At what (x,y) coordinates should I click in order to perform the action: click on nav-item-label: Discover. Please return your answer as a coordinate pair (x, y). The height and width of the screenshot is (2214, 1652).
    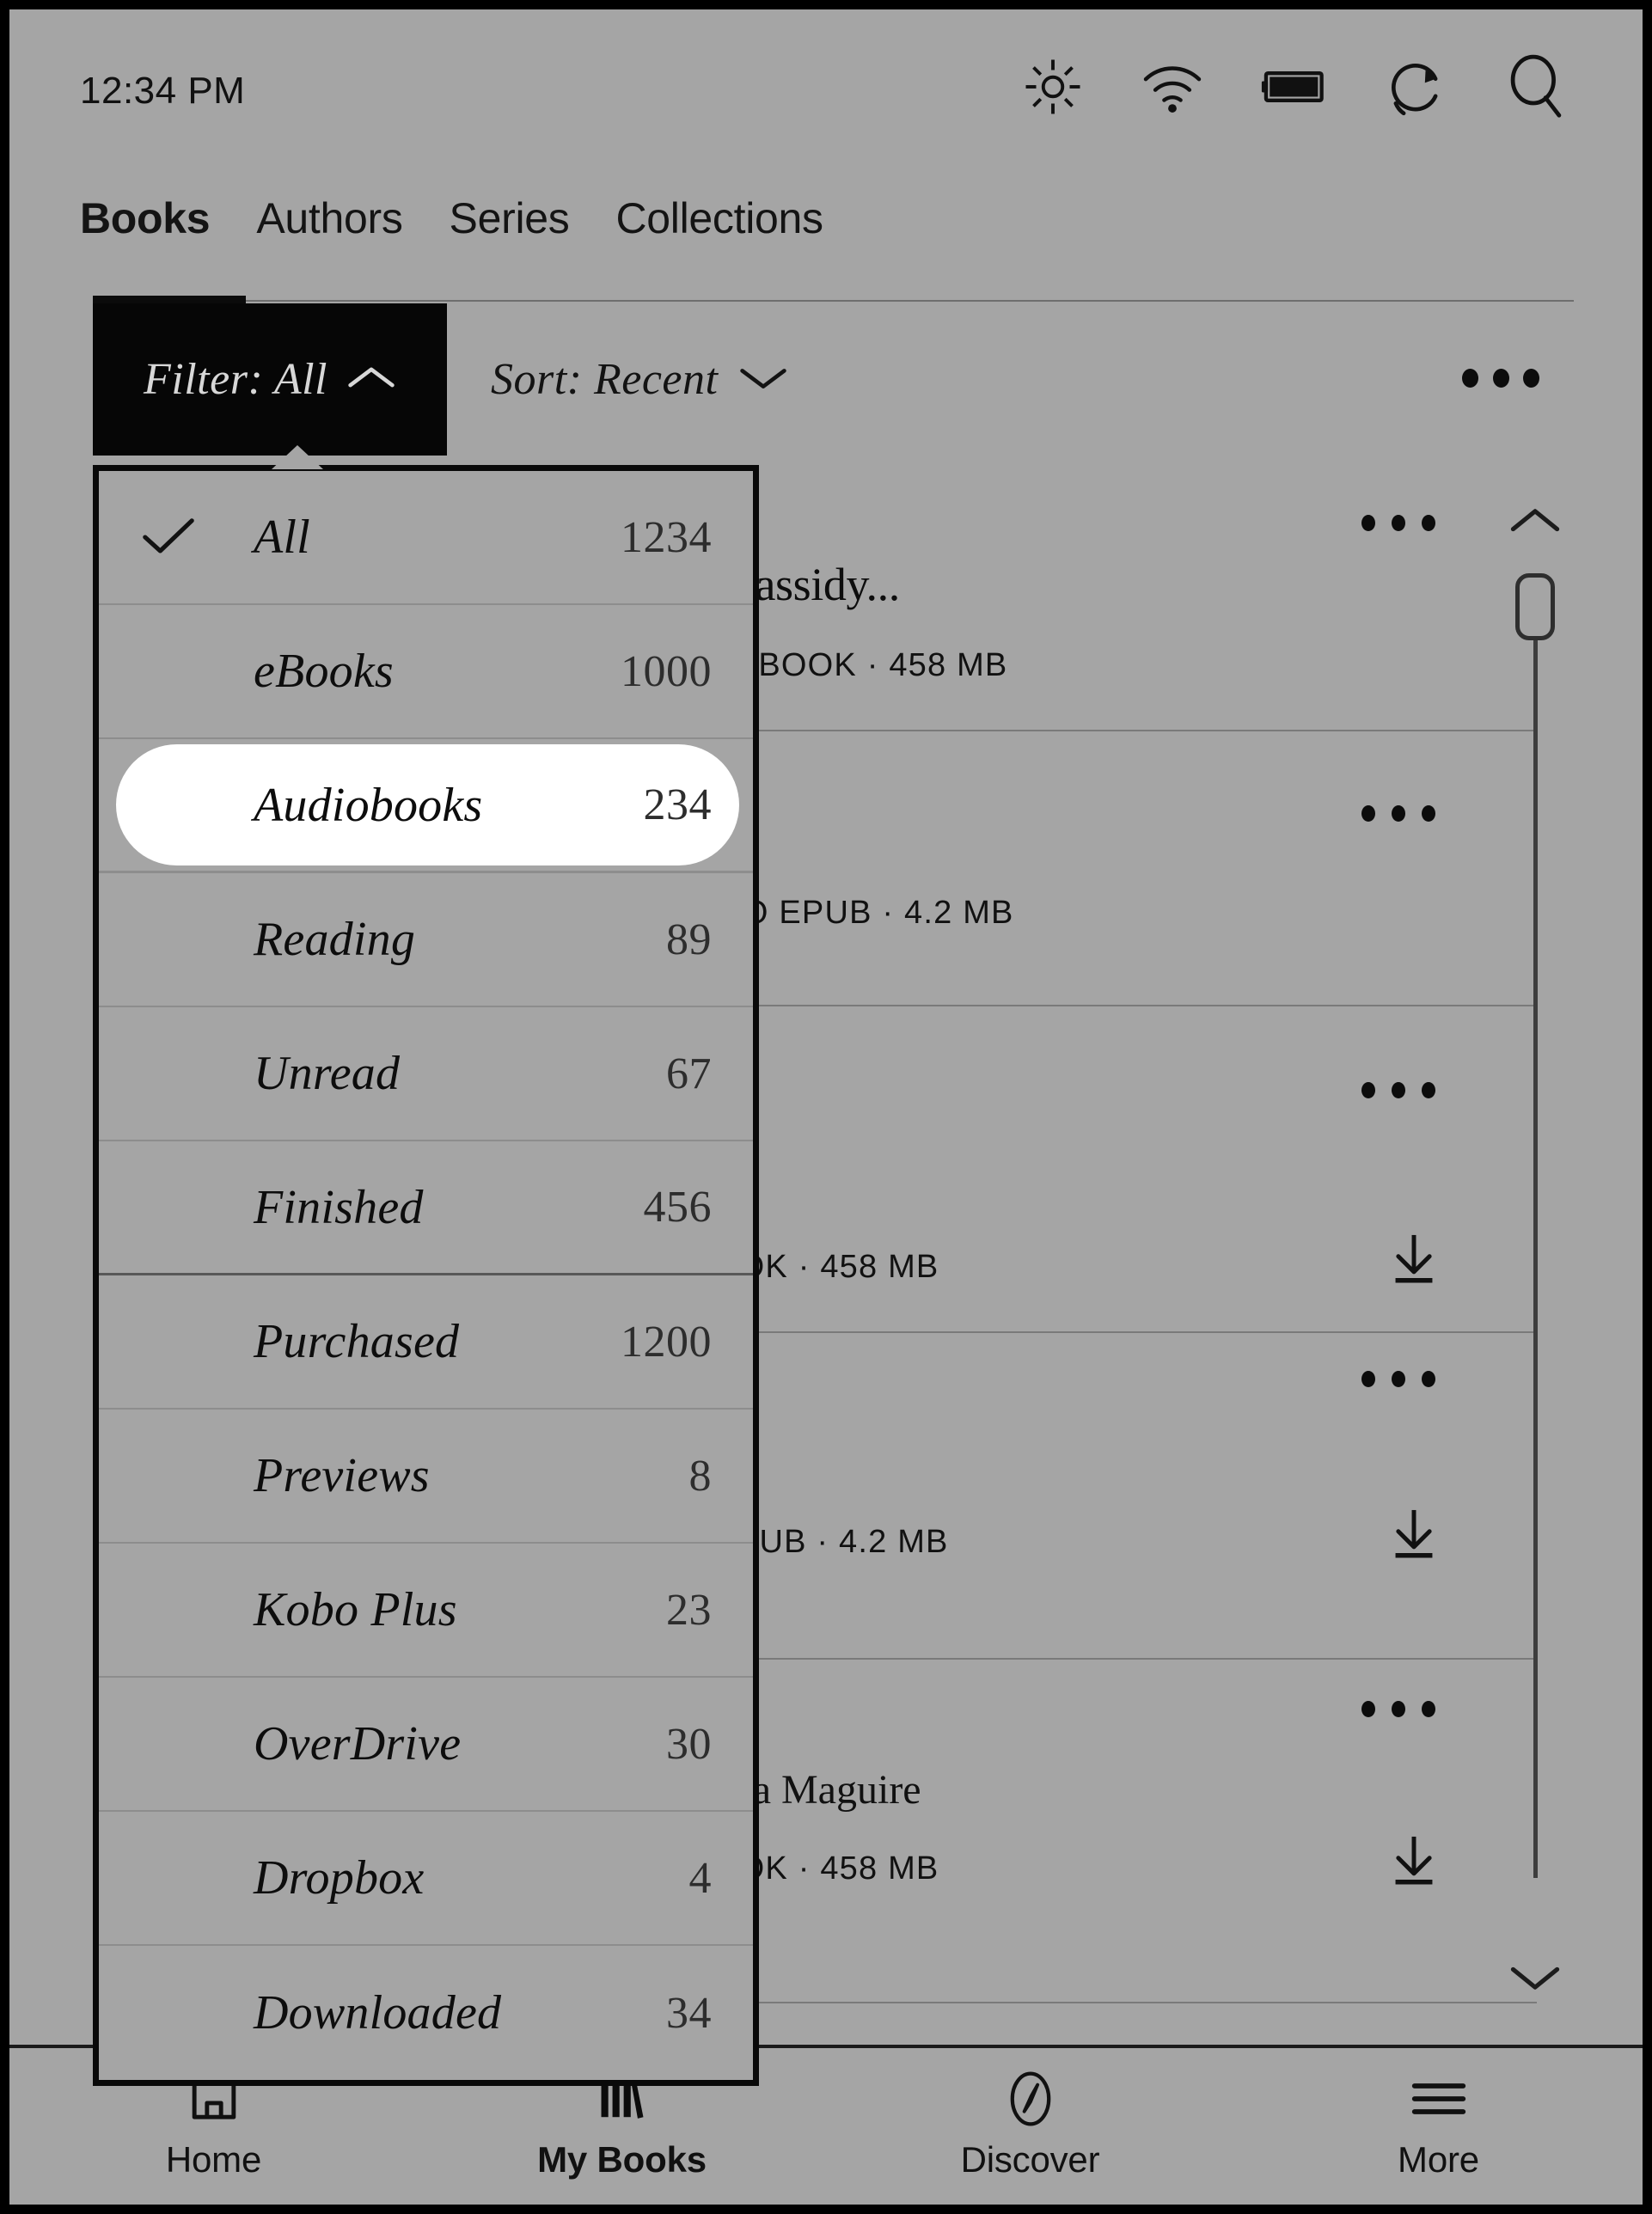
    Looking at the image, I should click on (1030, 2159).